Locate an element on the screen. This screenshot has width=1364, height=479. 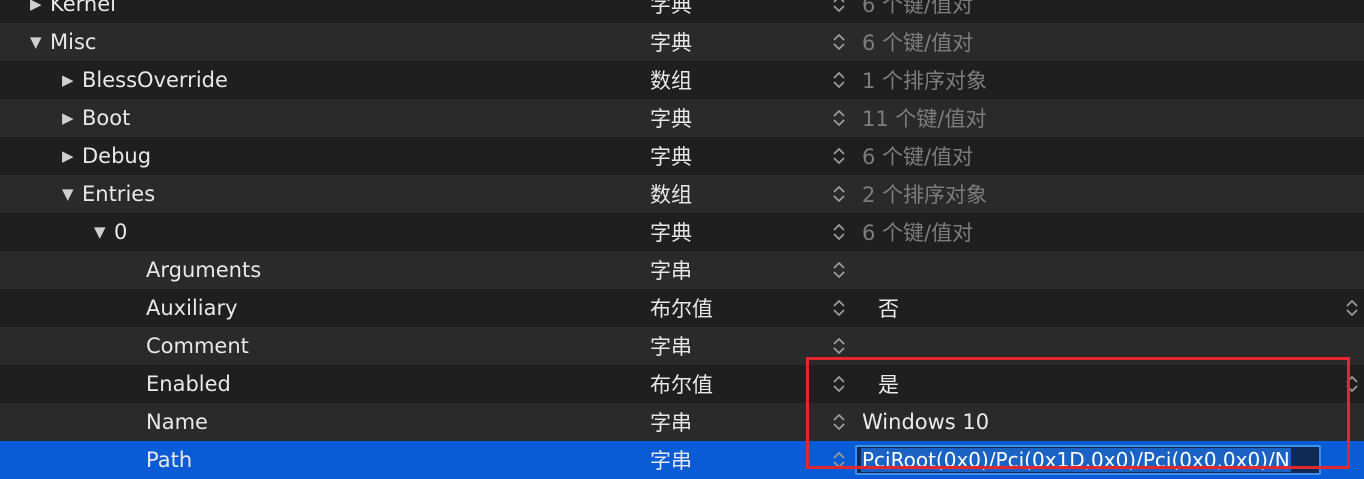
table-row: Auxiliary 布尔值 否 is located at coordinates (682, 308).